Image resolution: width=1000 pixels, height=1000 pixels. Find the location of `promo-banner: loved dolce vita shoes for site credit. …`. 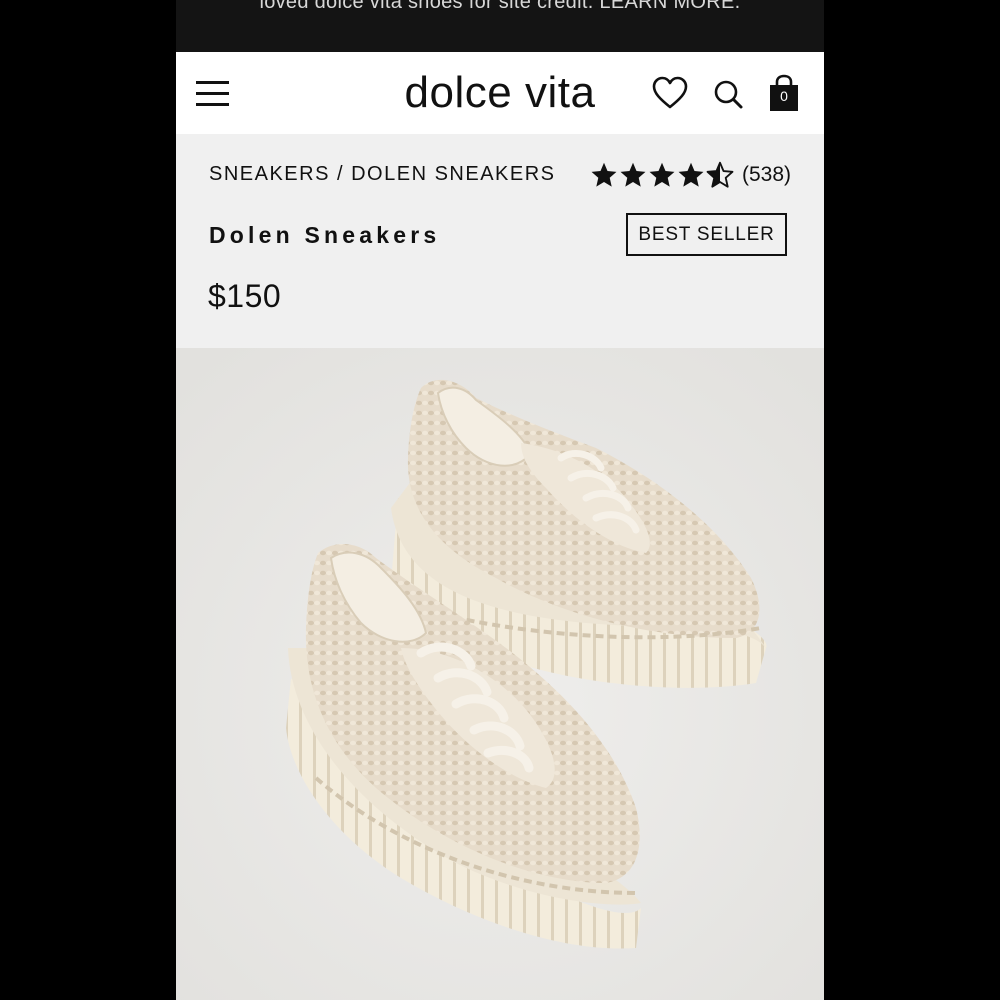

promo-banner: loved dolce vita shoes for site credit. … is located at coordinates (500, 26).